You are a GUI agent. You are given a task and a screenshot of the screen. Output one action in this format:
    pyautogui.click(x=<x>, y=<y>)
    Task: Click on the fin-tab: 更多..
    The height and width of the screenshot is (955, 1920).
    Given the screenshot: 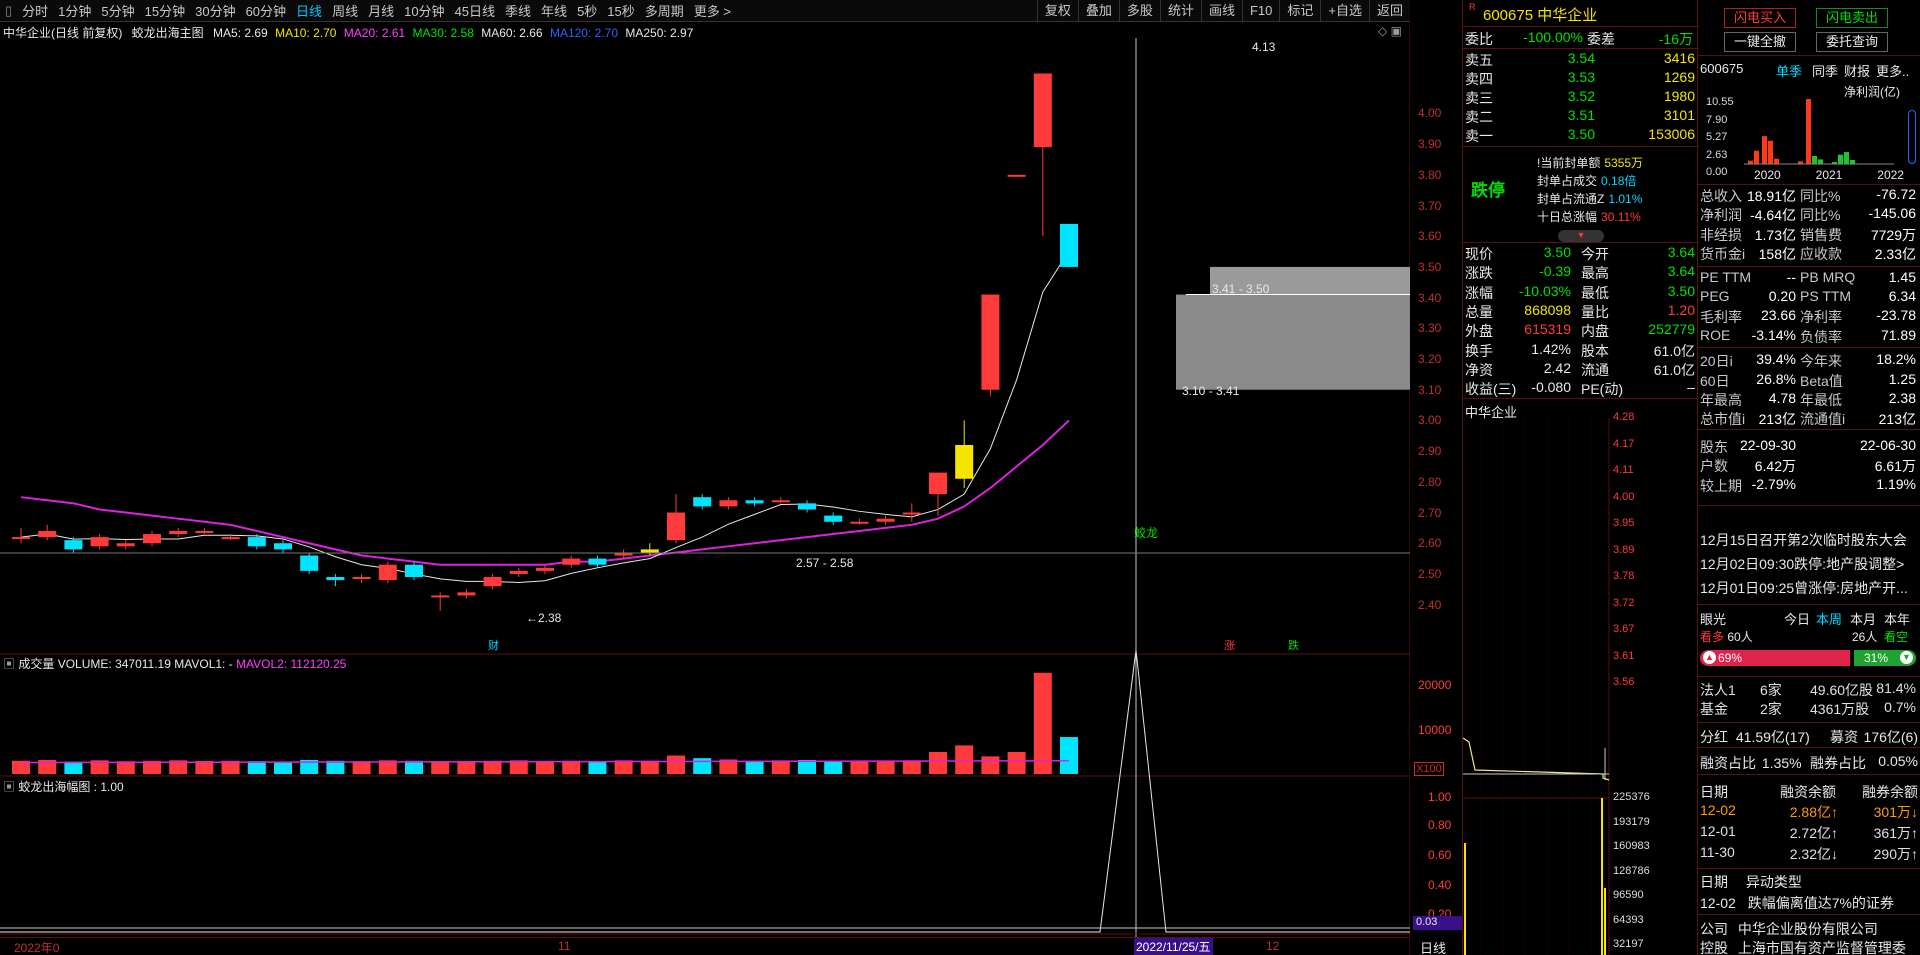 What is the action you would take?
    pyautogui.click(x=1892, y=70)
    